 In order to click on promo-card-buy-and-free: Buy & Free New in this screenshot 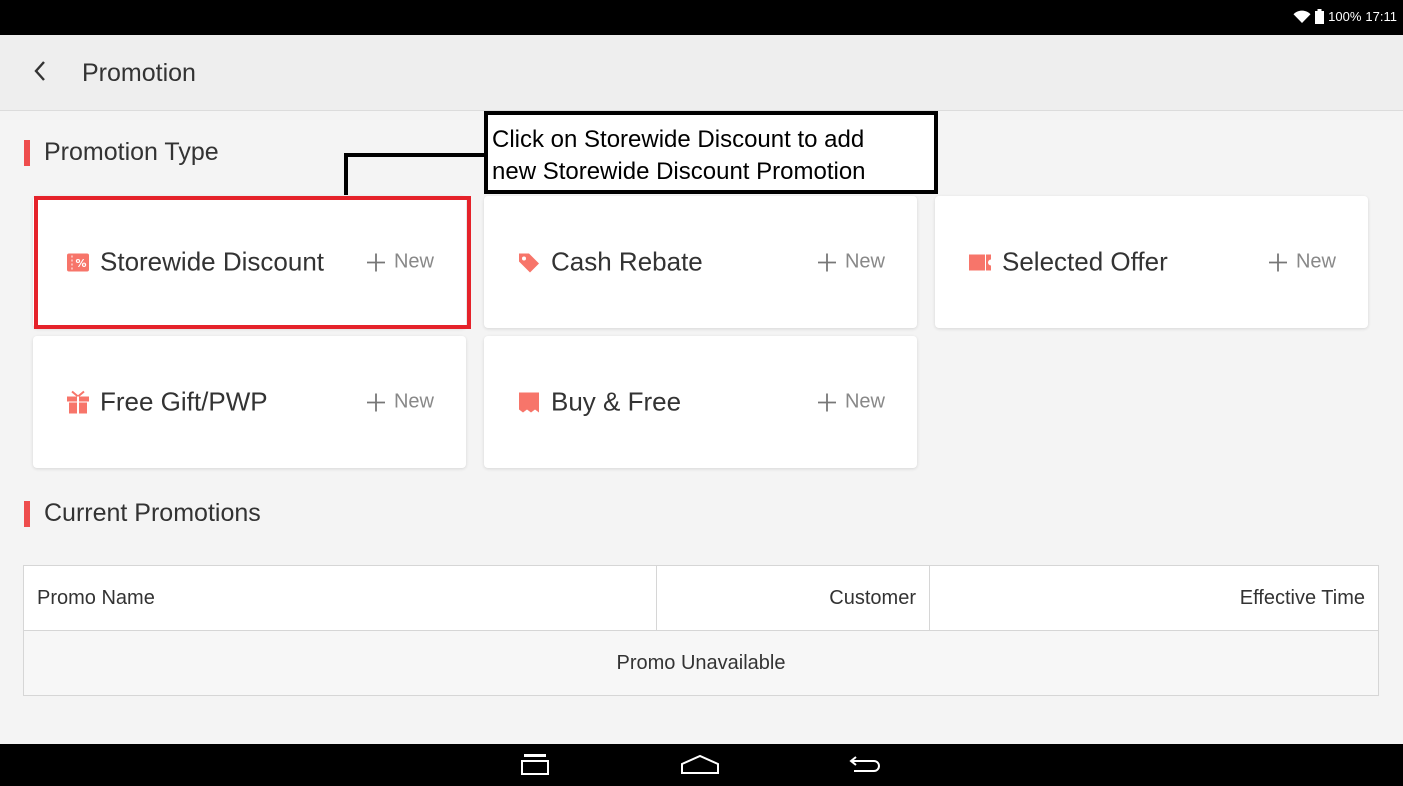, I will do `click(700, 402)`.